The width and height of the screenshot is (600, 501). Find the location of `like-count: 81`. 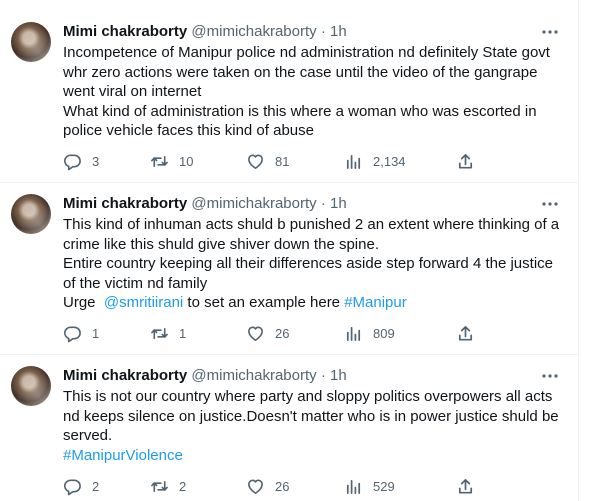

like-count: 81 is located at coordinates (282, 161).